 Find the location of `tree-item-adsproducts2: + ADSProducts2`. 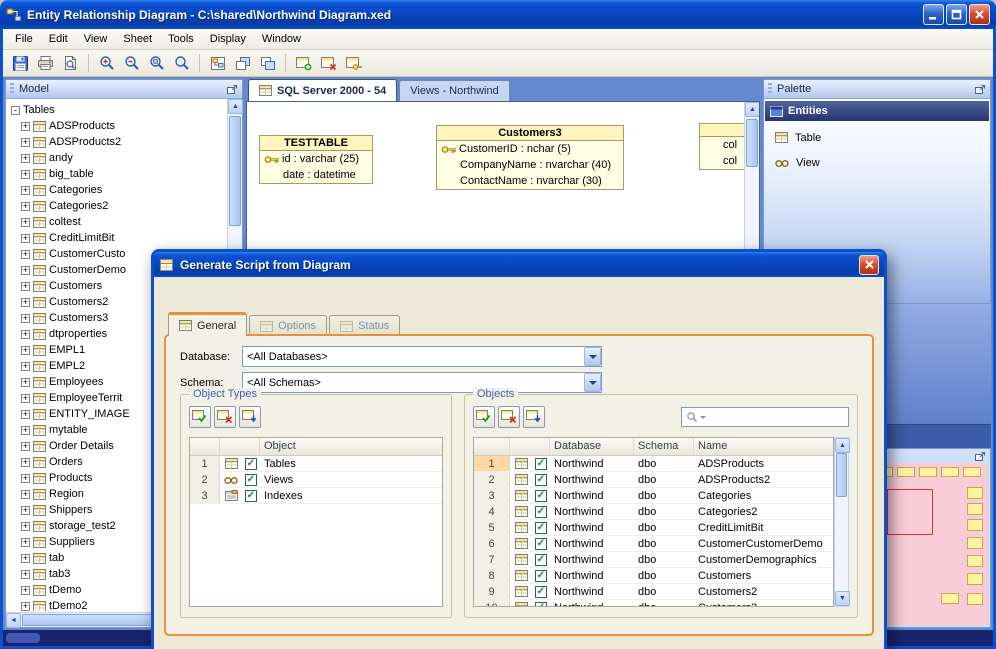

tree-item-adsproducts2: + ADSProducts2 is located at coordinates (116, 142).